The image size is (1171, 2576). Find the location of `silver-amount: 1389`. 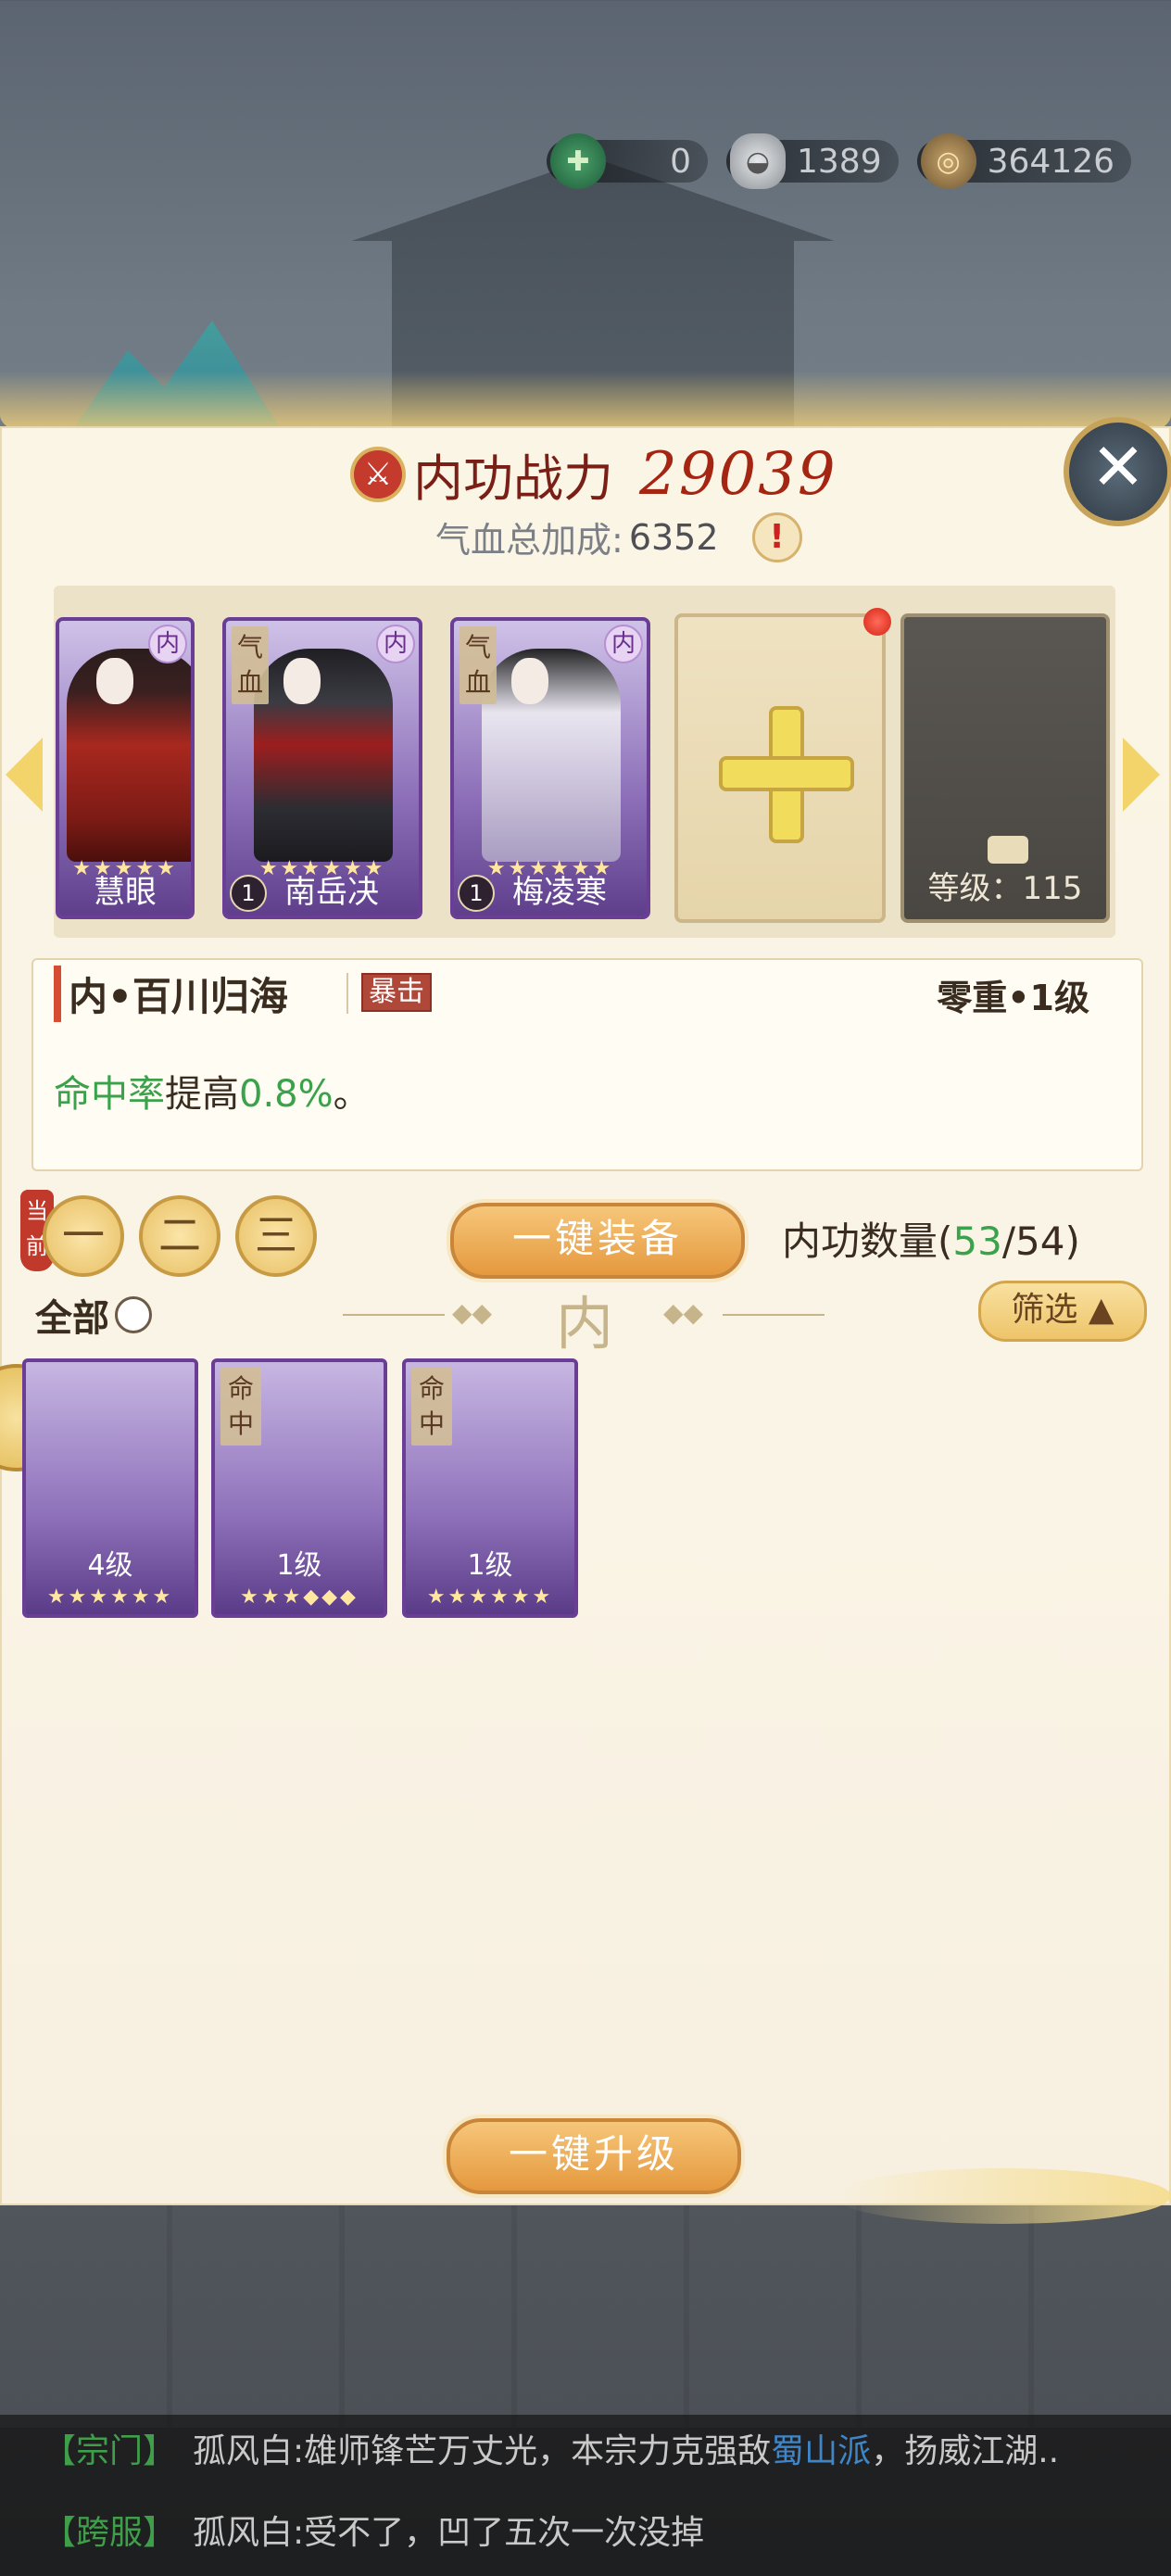

silver-amount: 1389 is located at coordinates (840, 162).